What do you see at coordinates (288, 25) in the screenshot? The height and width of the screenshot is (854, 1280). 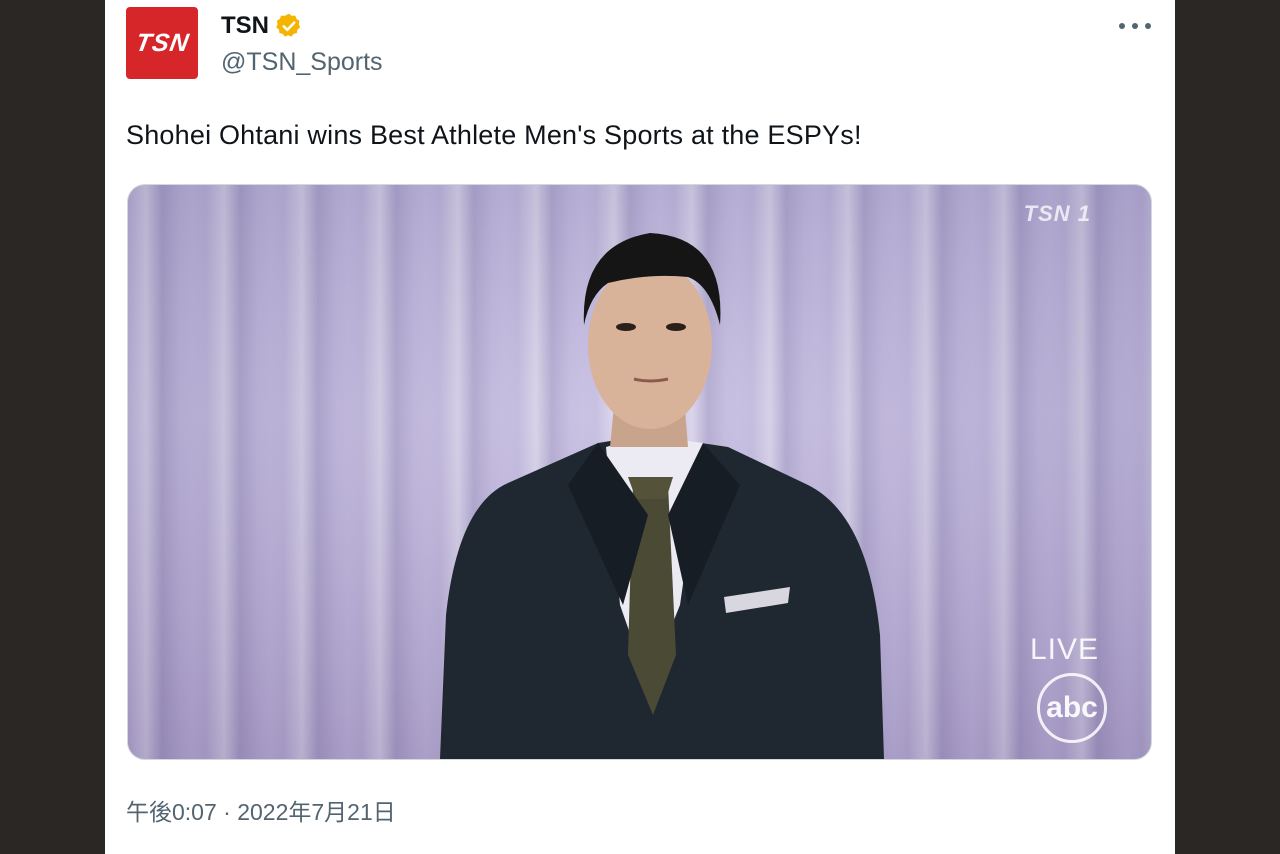 I see `verified-badge-icon` at bounding box center [288, 25].